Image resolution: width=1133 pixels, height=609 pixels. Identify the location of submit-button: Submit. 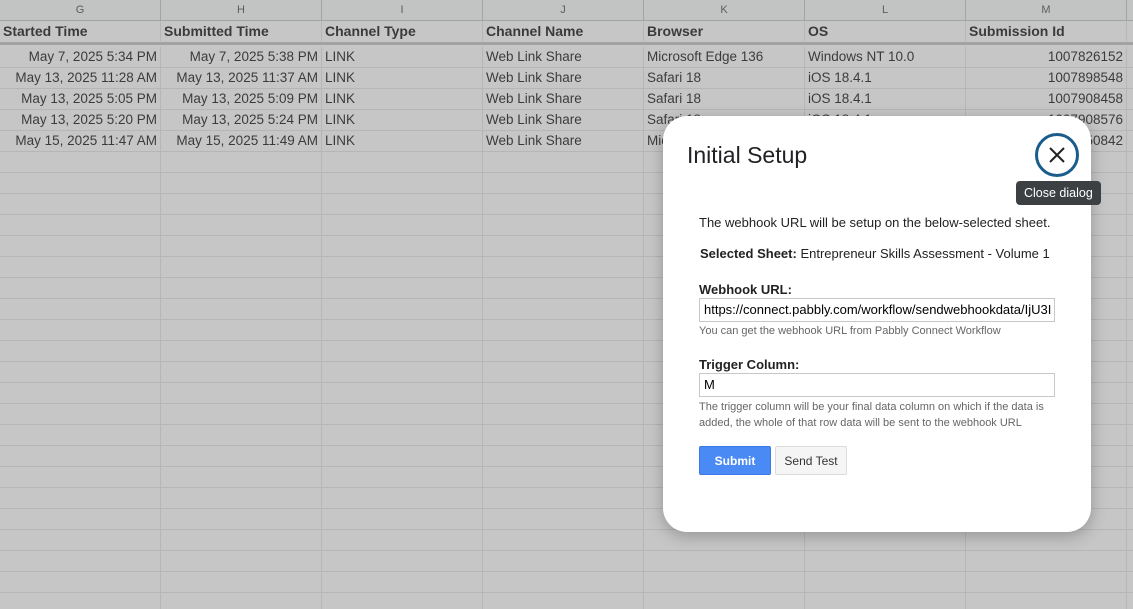
(735, 460).